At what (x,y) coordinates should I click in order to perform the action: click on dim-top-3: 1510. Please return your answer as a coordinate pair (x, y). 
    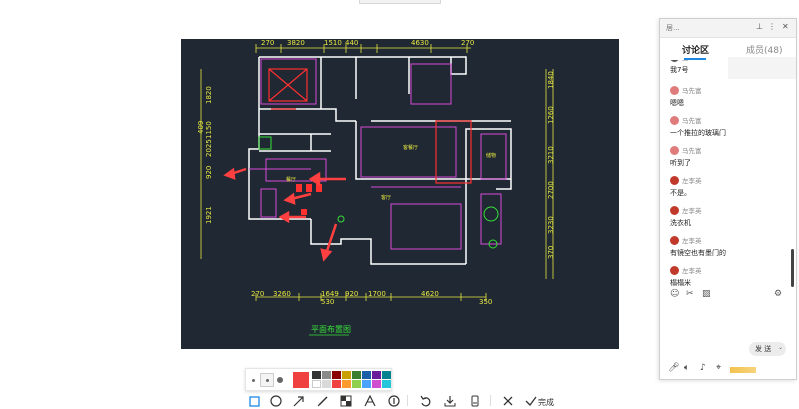
    Looking at the image, I should click on (333, 43).